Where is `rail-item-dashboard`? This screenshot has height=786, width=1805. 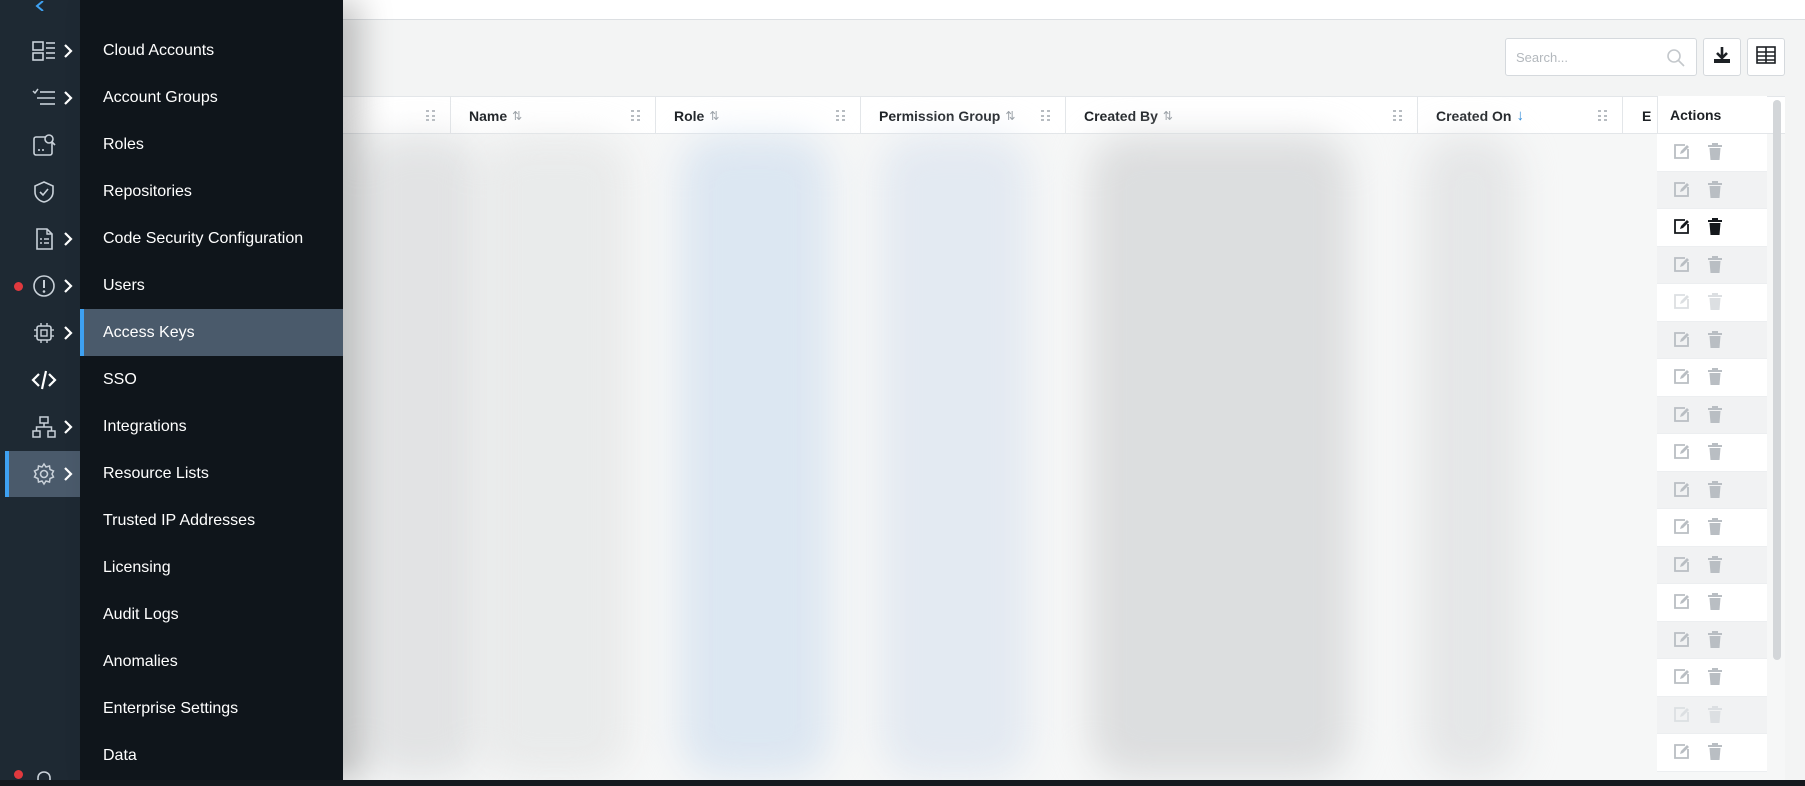
rail-item-dashboard is located at coordinates (42, 51).